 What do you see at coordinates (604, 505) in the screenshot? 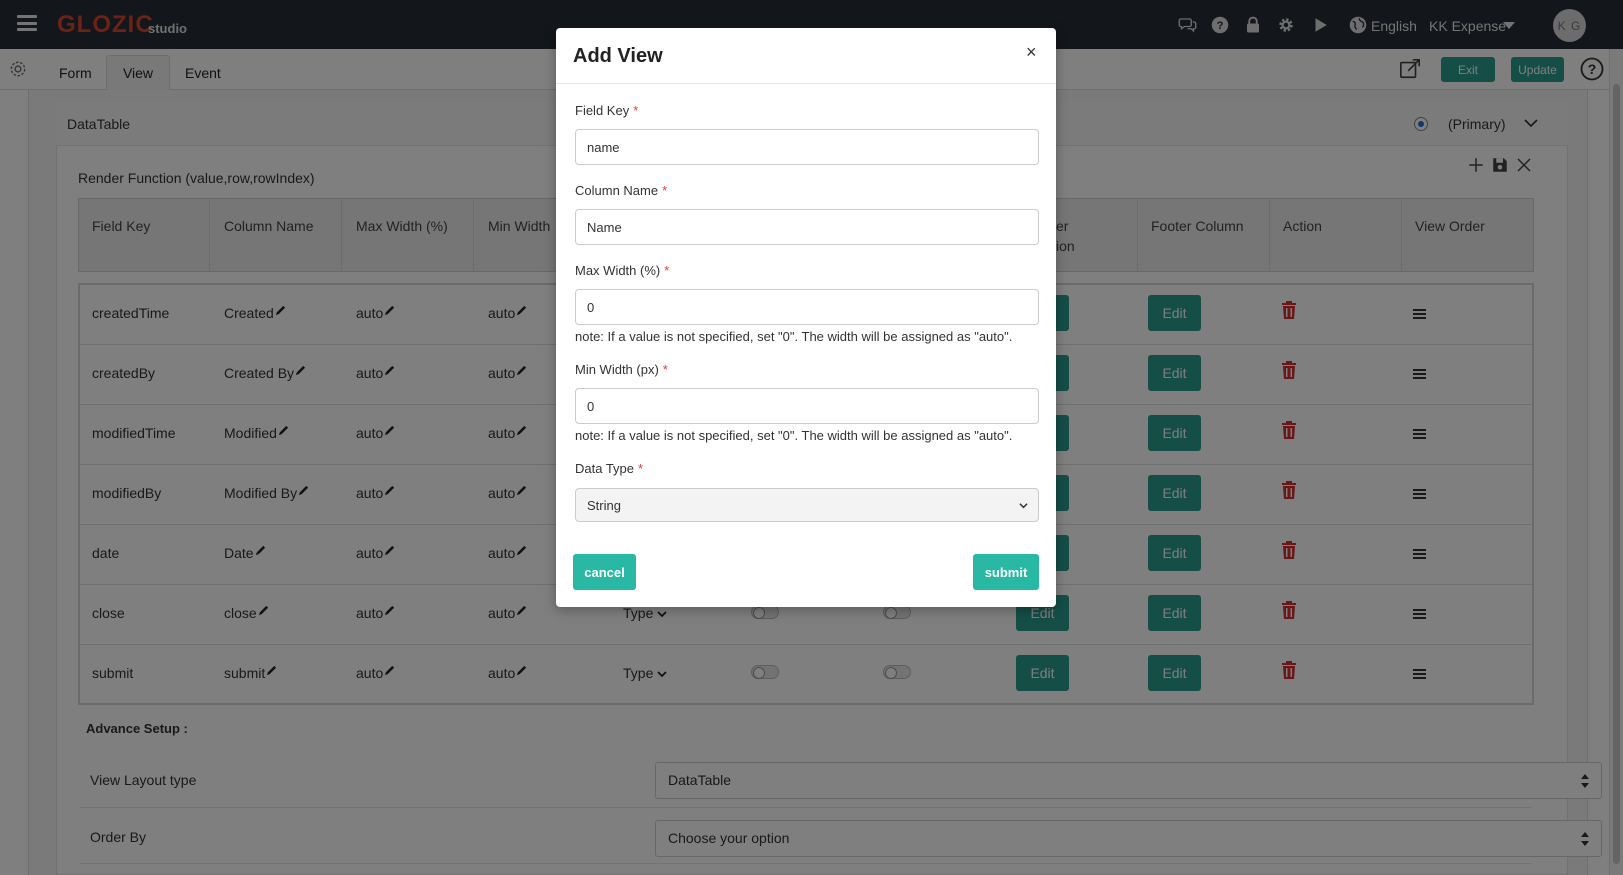
I see `data-type-value: String` at bounding box center [604, 505].